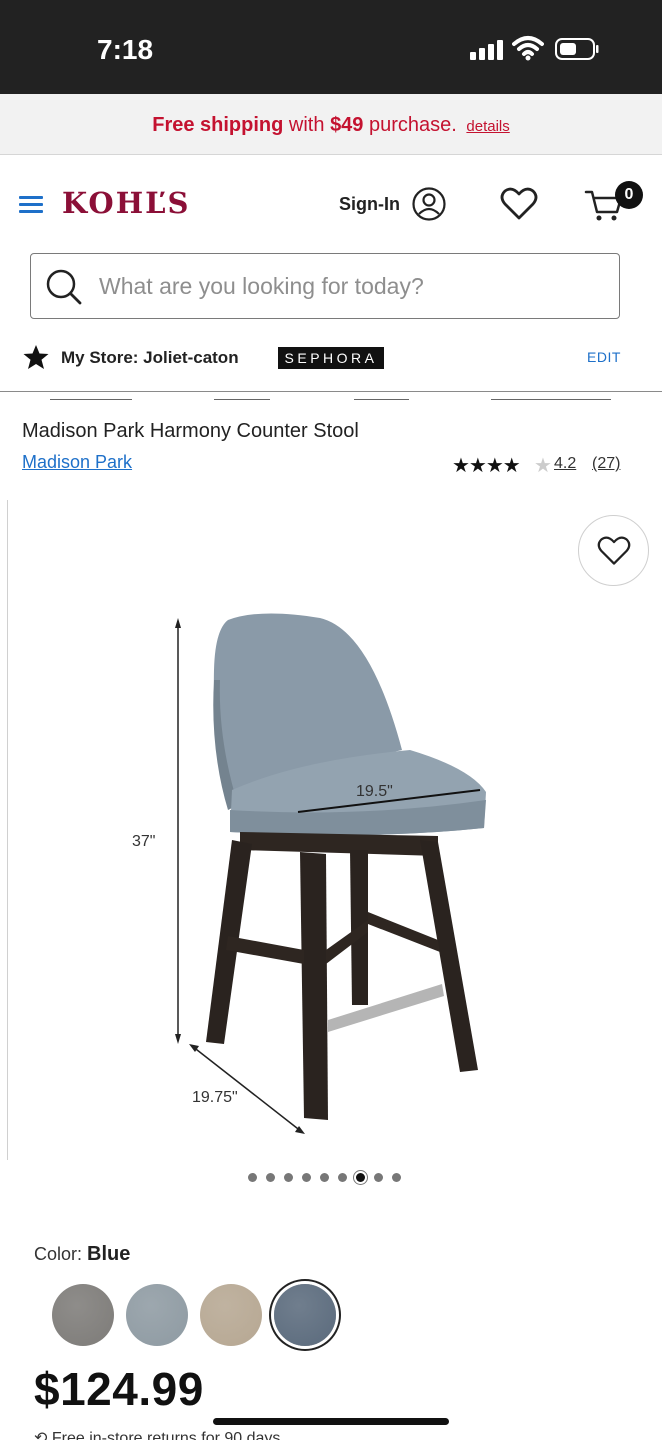  What do you see at coordinates (331, 204) in the screenshot?
I see `site-header: KOHĽS Sign-In 0` at bounding box center [331, 204].